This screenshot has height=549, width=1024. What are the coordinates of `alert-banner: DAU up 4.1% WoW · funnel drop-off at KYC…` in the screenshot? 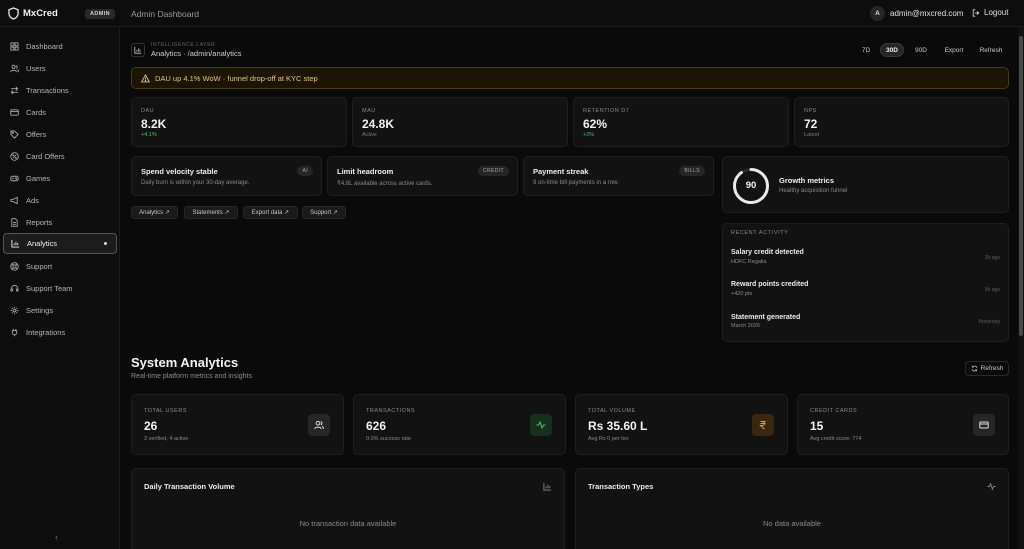 It's located at (570, 78).